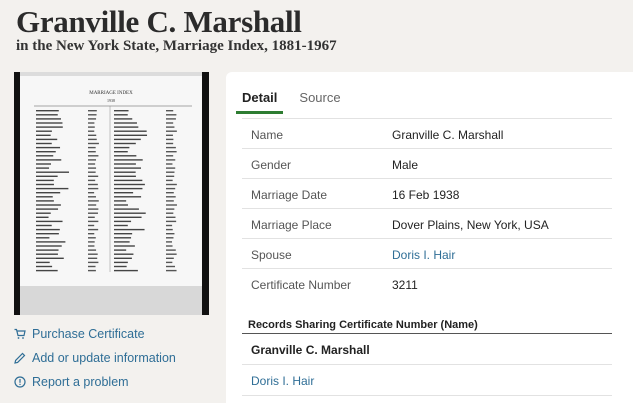 The image size is (633, 403). Describe the element at coordinates (296, 99) in the screenshot. I see `detail-tabs: Detail Source` at that location.